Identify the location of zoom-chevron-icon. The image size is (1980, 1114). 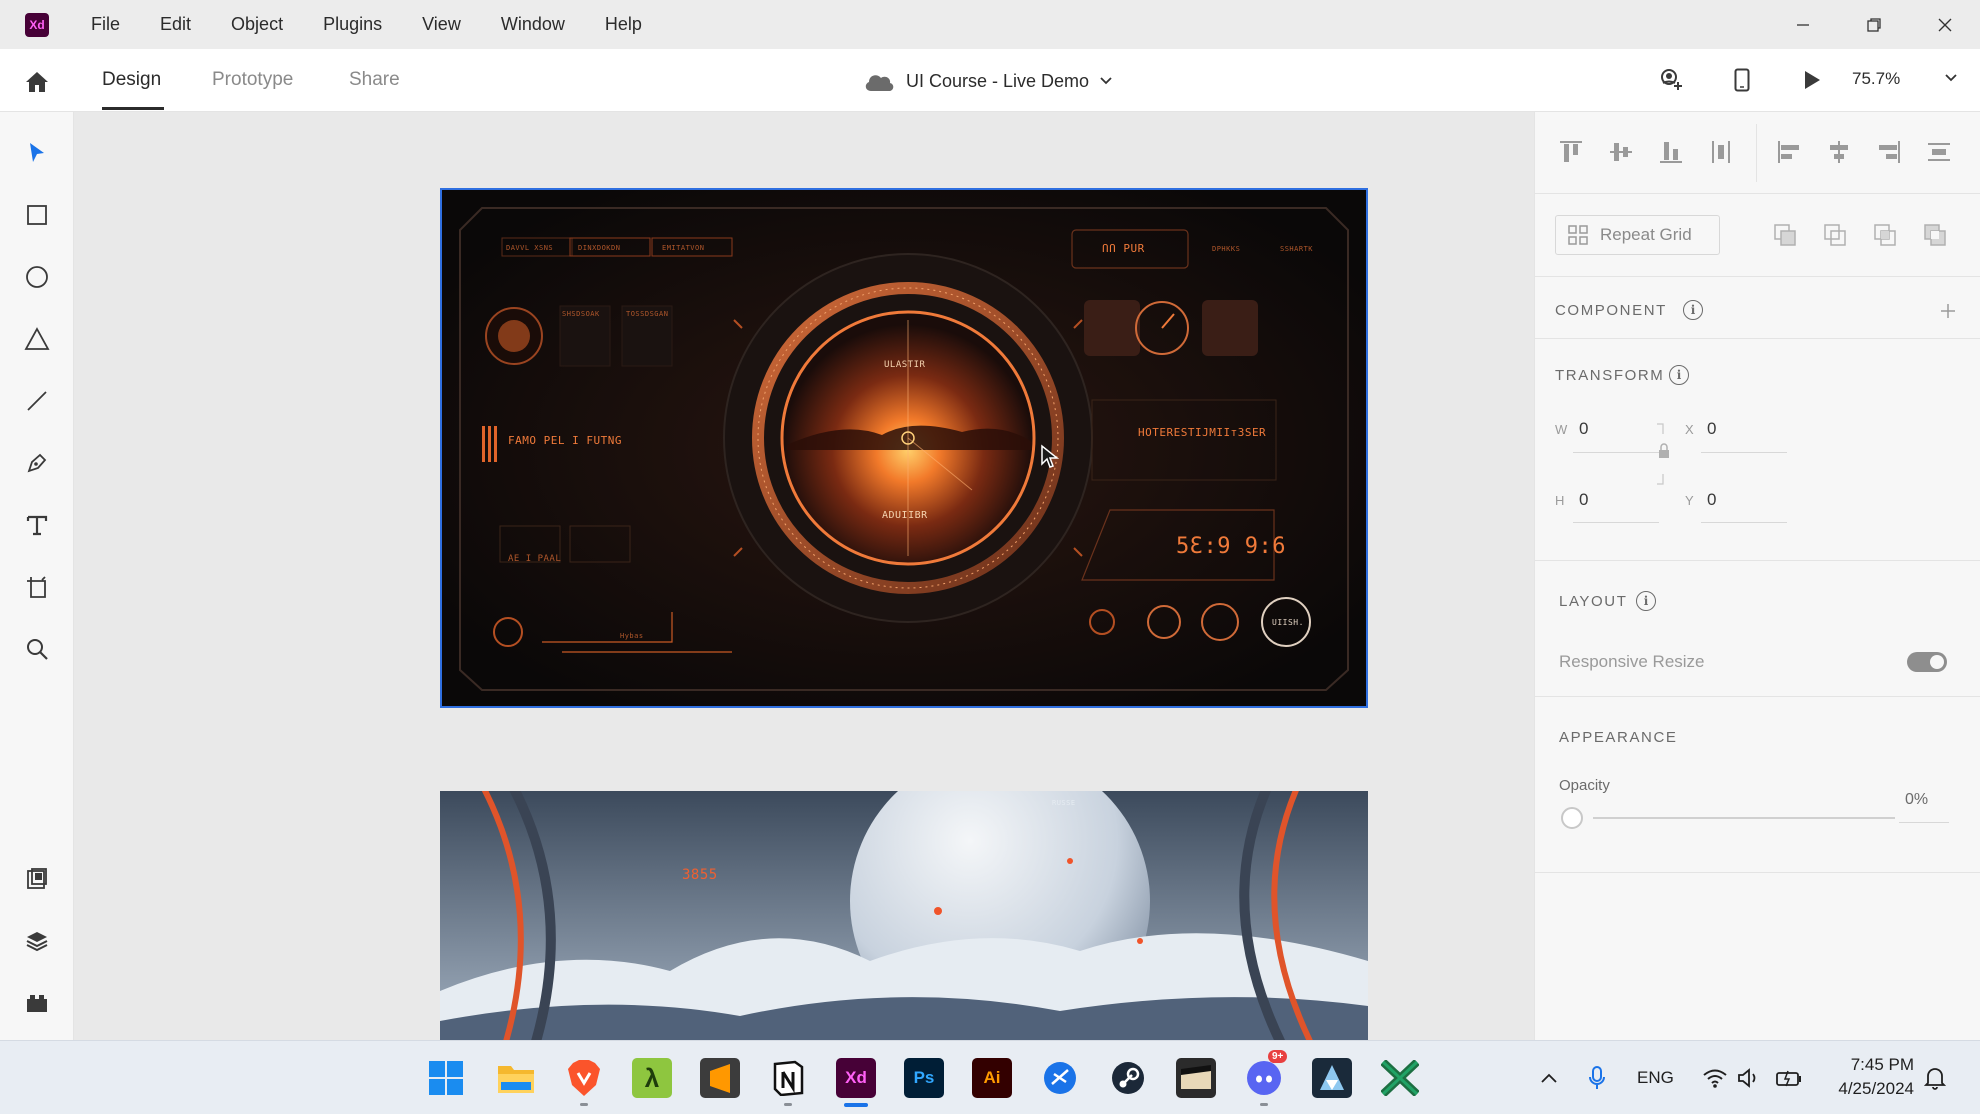
(1951, 78).